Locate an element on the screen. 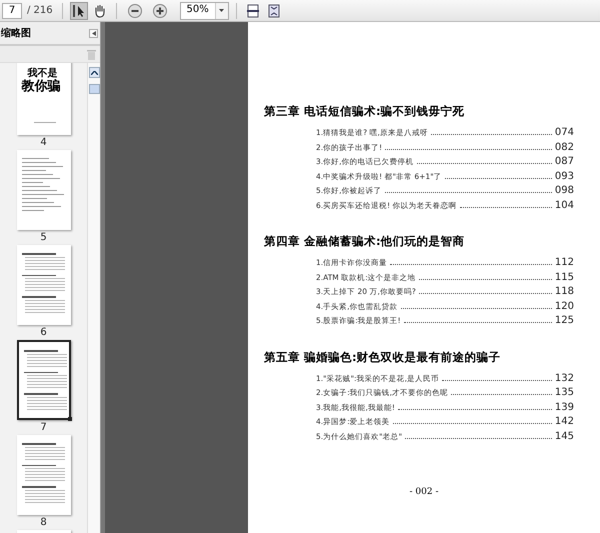 This screenshot has height=533, width=600. toc-page-number: 142 is located at coordinates (564, 421).